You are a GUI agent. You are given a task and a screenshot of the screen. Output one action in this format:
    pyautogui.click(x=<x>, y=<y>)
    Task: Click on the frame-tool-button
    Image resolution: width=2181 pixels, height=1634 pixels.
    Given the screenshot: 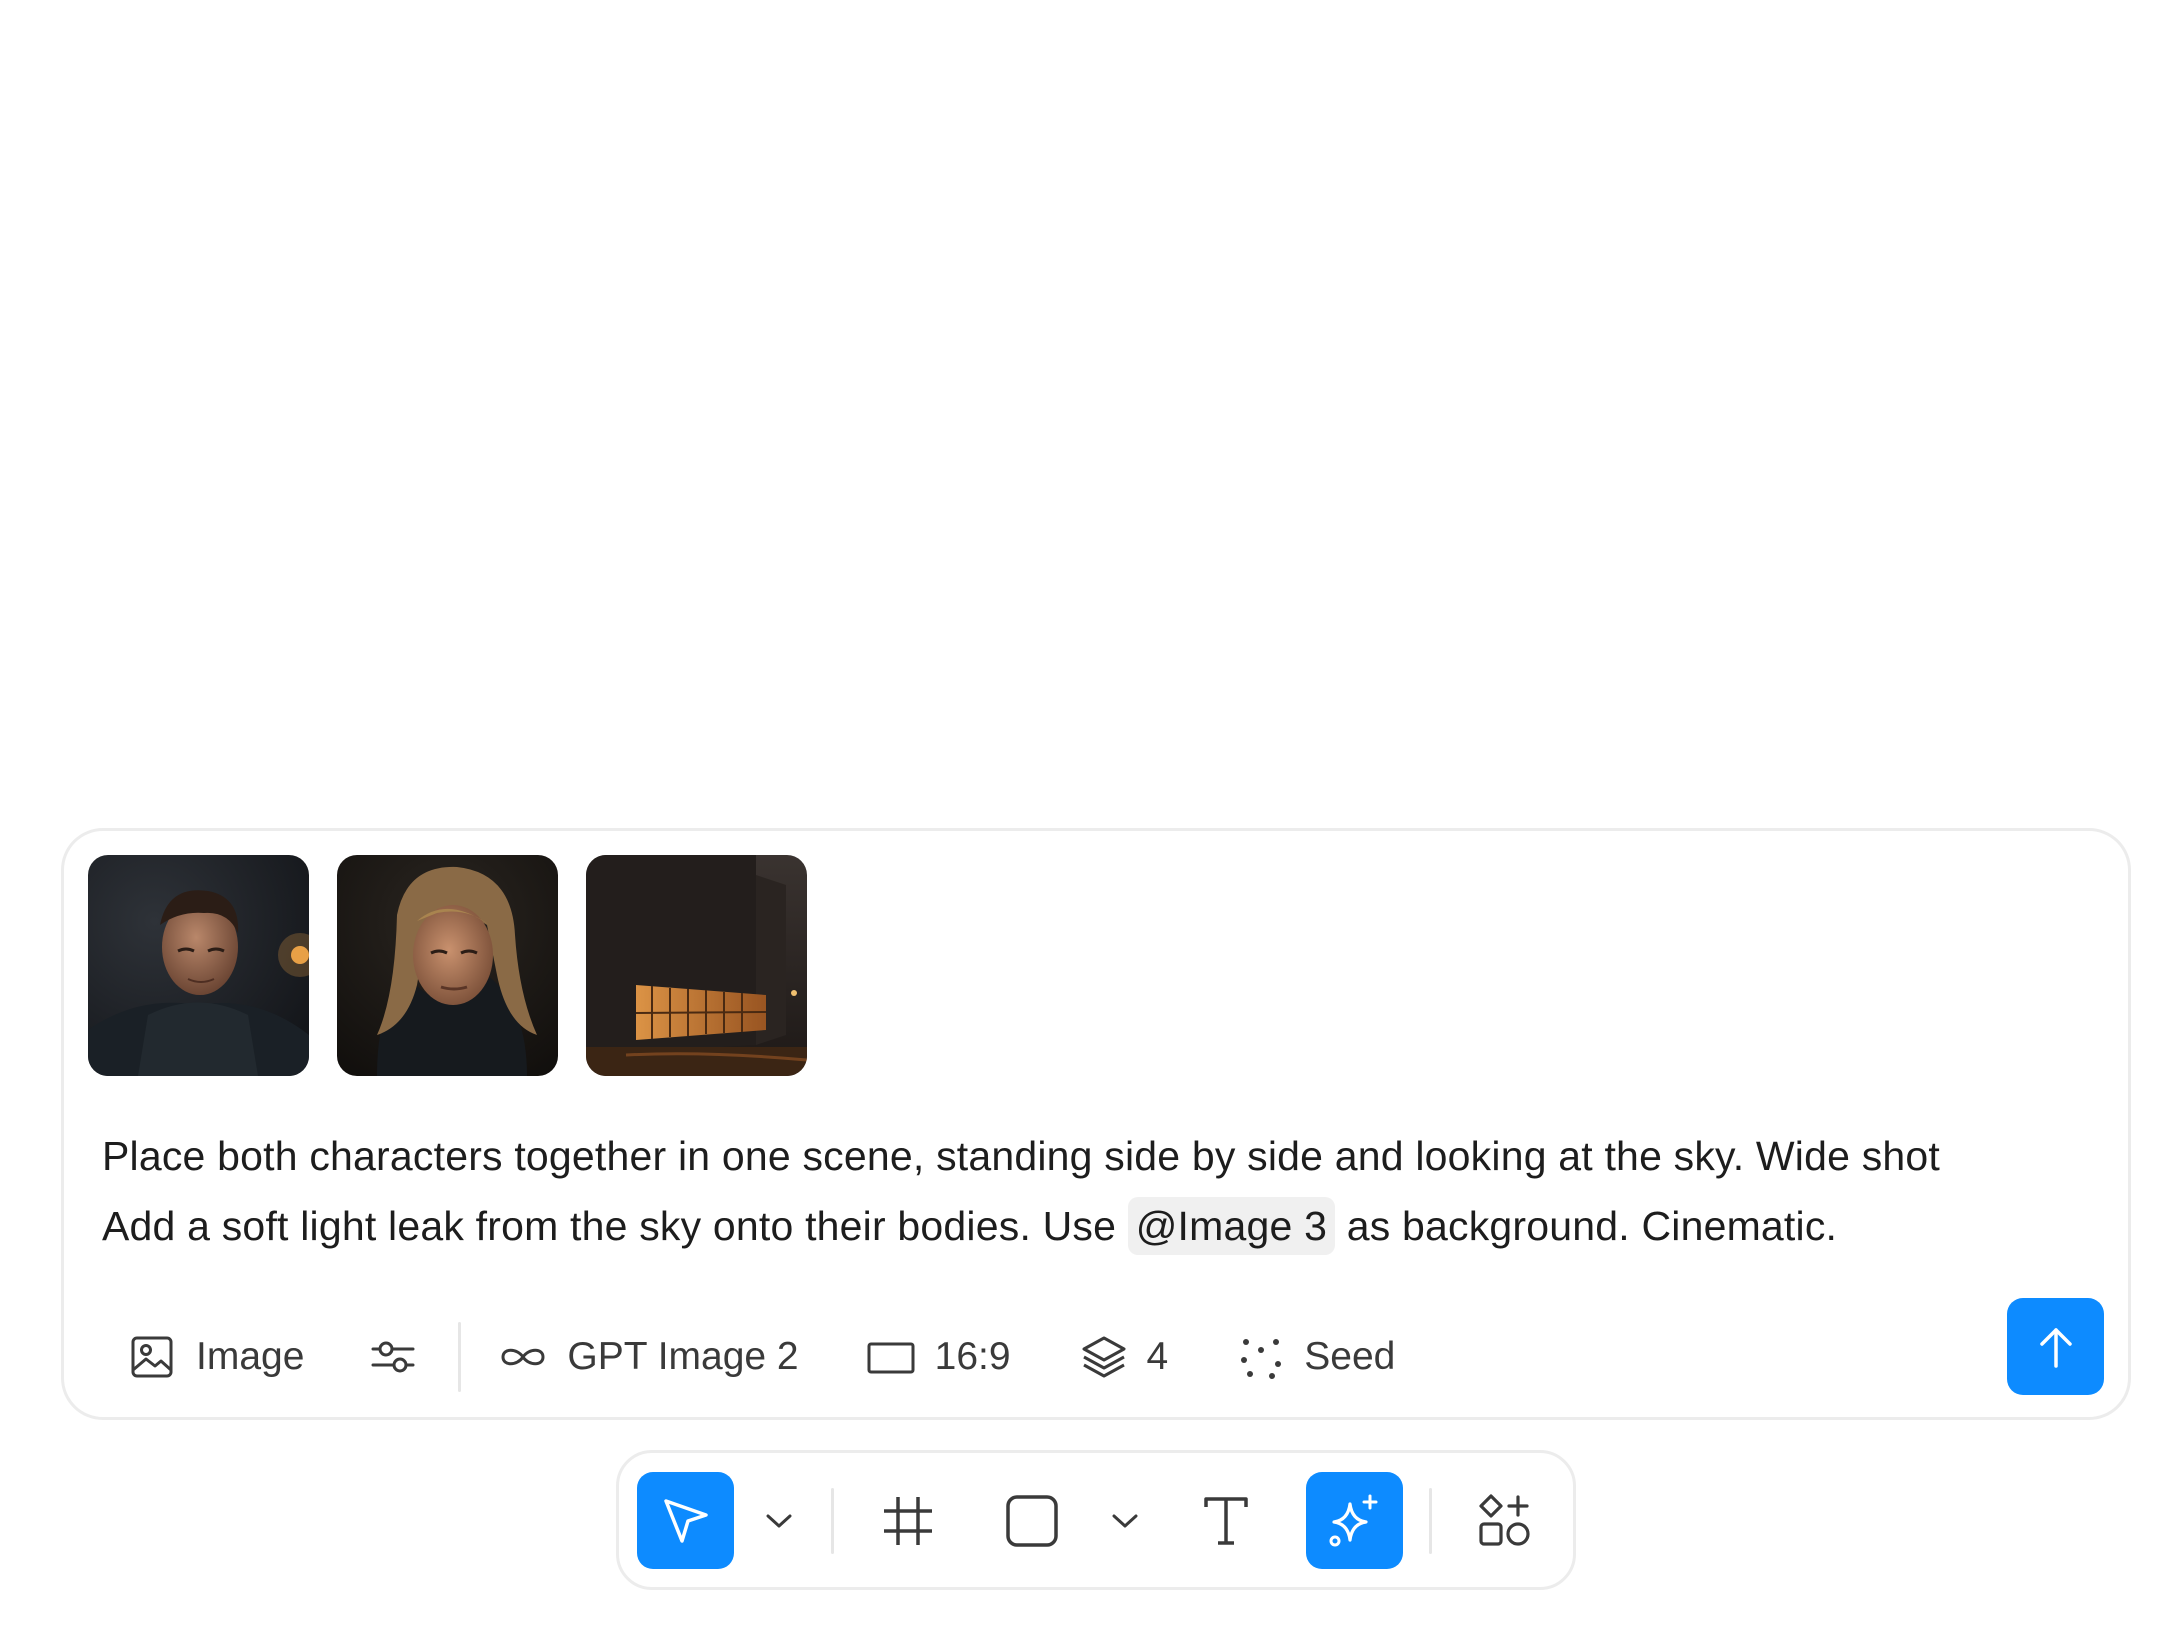 What is the action you would take?
    pyautogui.click(x=907, y=1520)
    